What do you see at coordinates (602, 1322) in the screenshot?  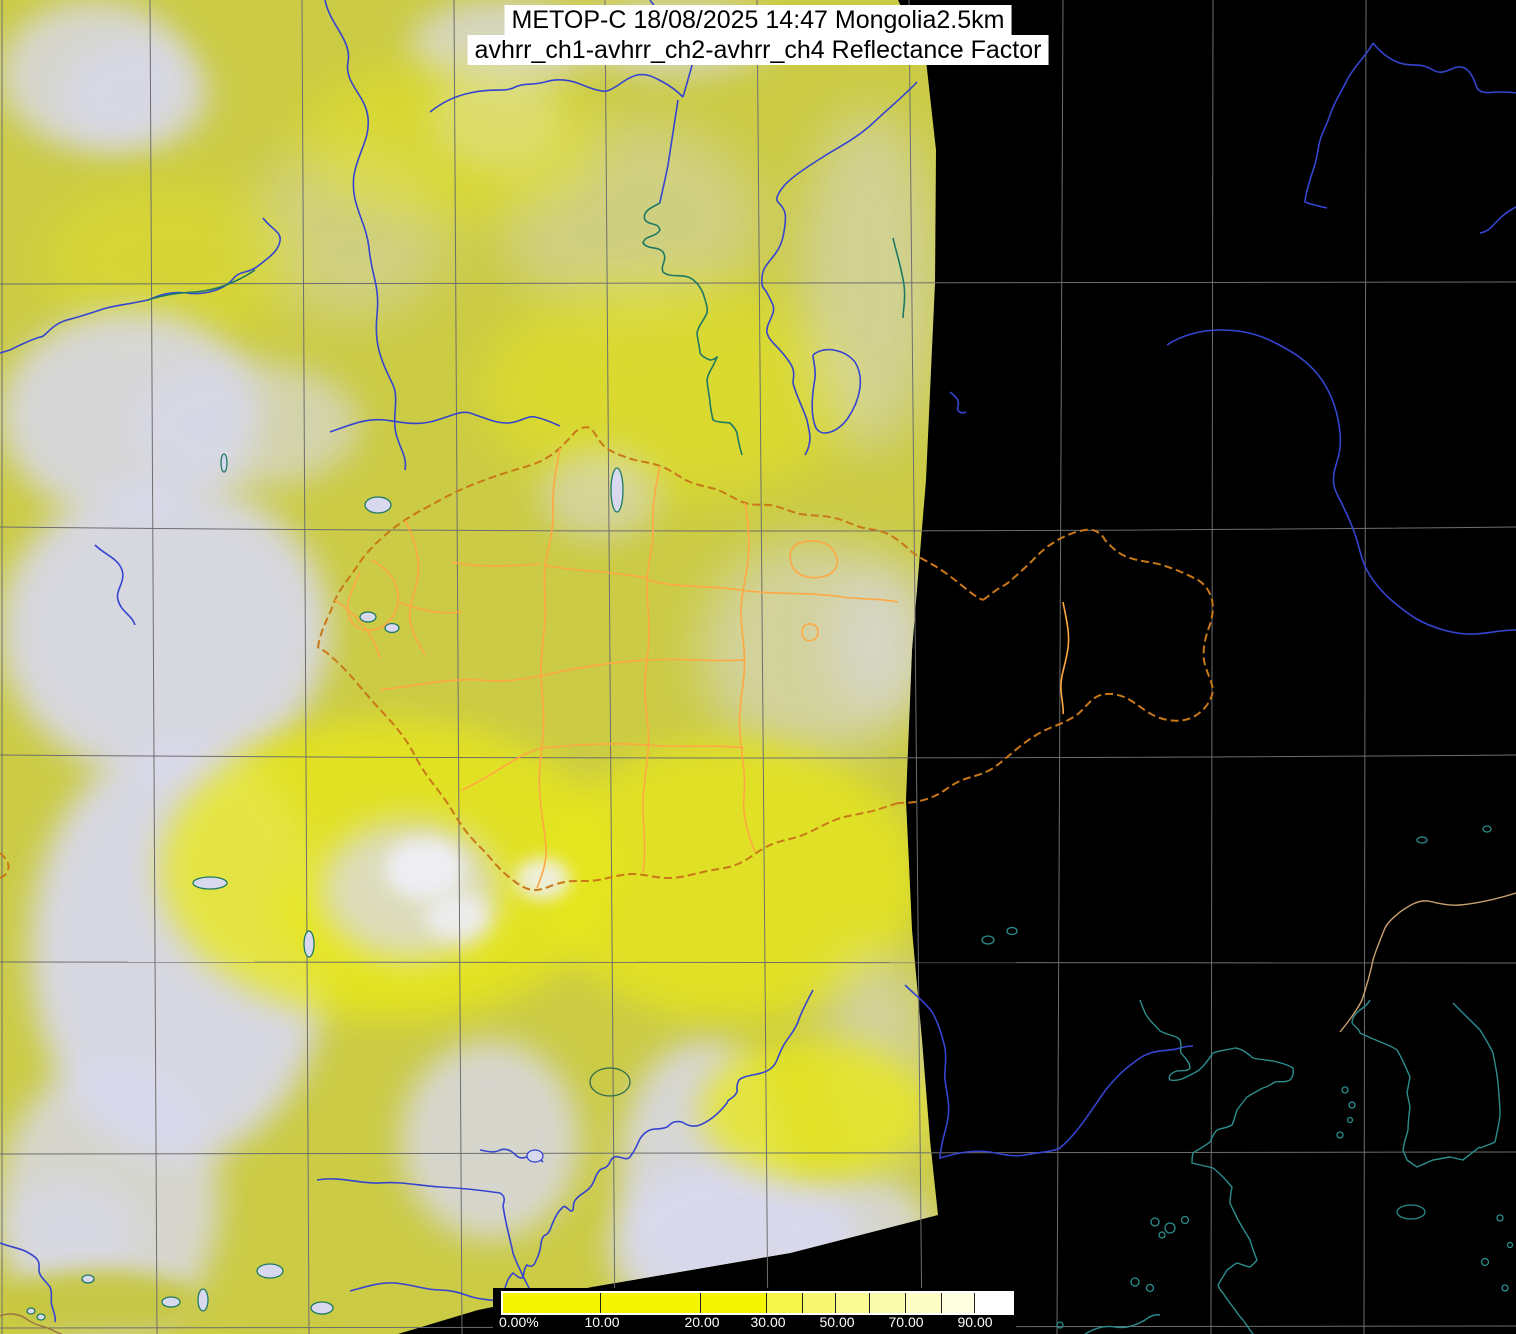 I see `colorbar-label-10: 10.00` at bounding box center [602, 1322].